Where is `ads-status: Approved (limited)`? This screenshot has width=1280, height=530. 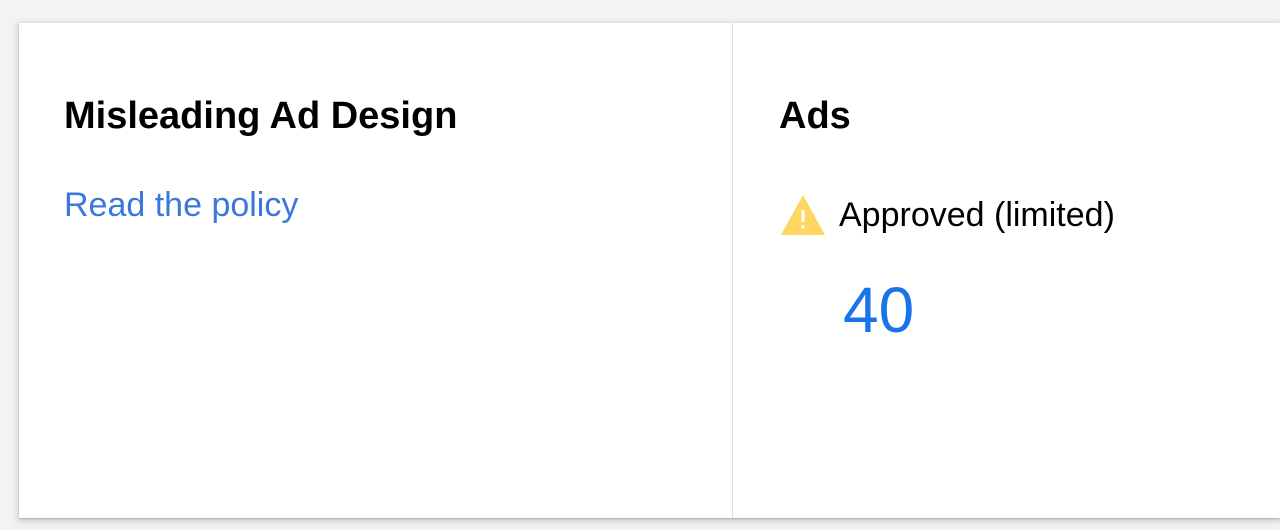 ads-status: Approved (limited) is located at coordinates (947, 215).